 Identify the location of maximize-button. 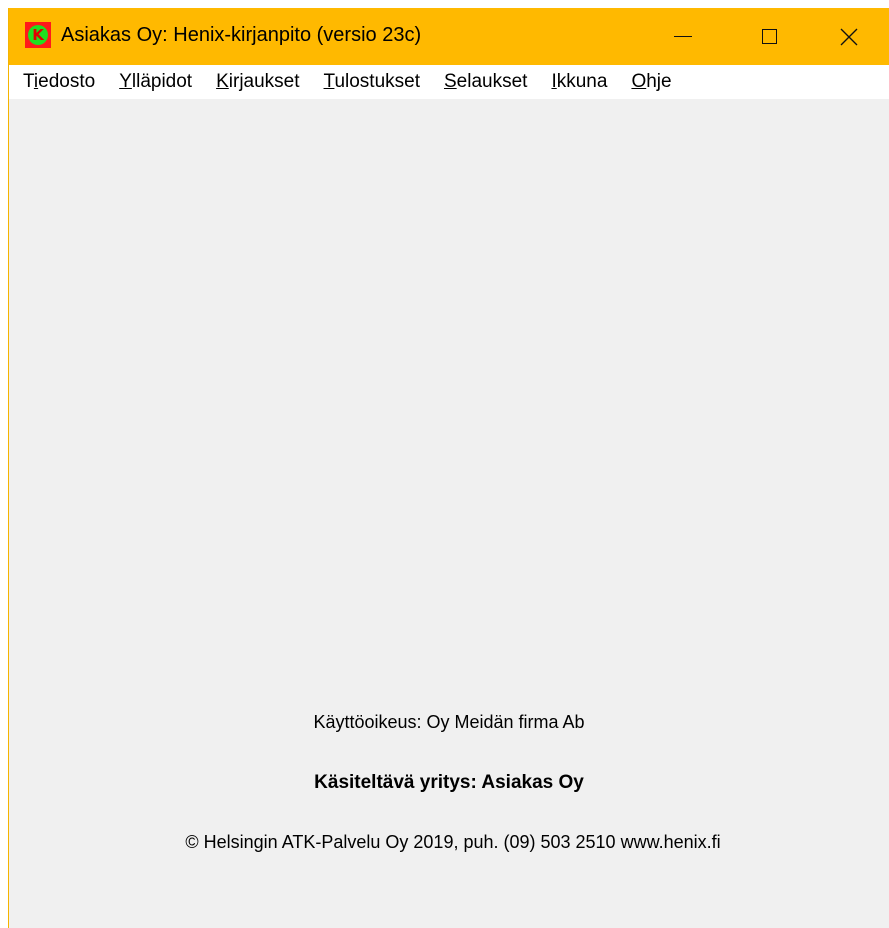
(769, 36).